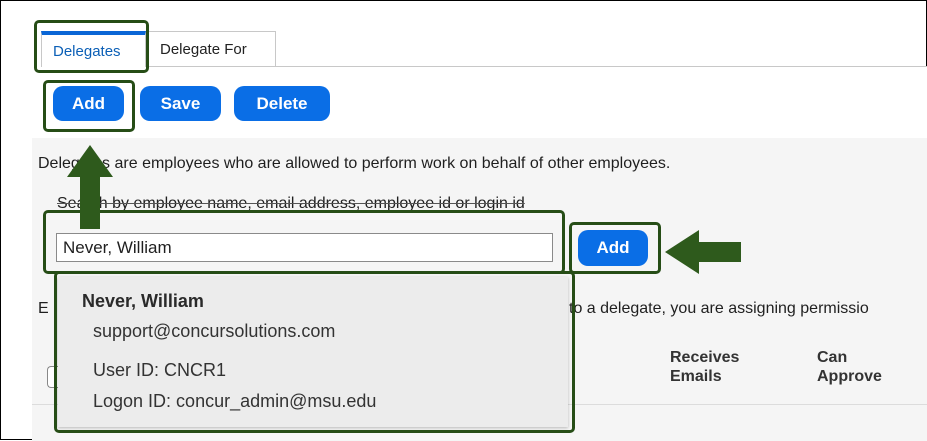 Image resolution: width=927 pixels, height=441 pixels. I want to click on save-button-label: Save, so click(180, 103).